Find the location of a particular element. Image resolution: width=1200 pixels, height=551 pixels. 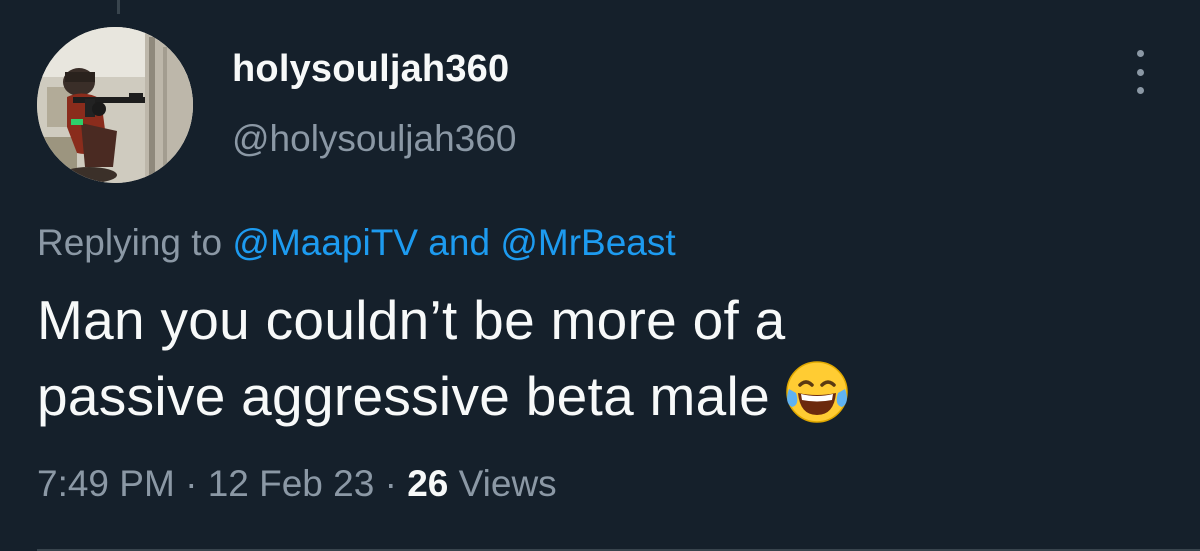

avatar is located at coordinates (115, 105).